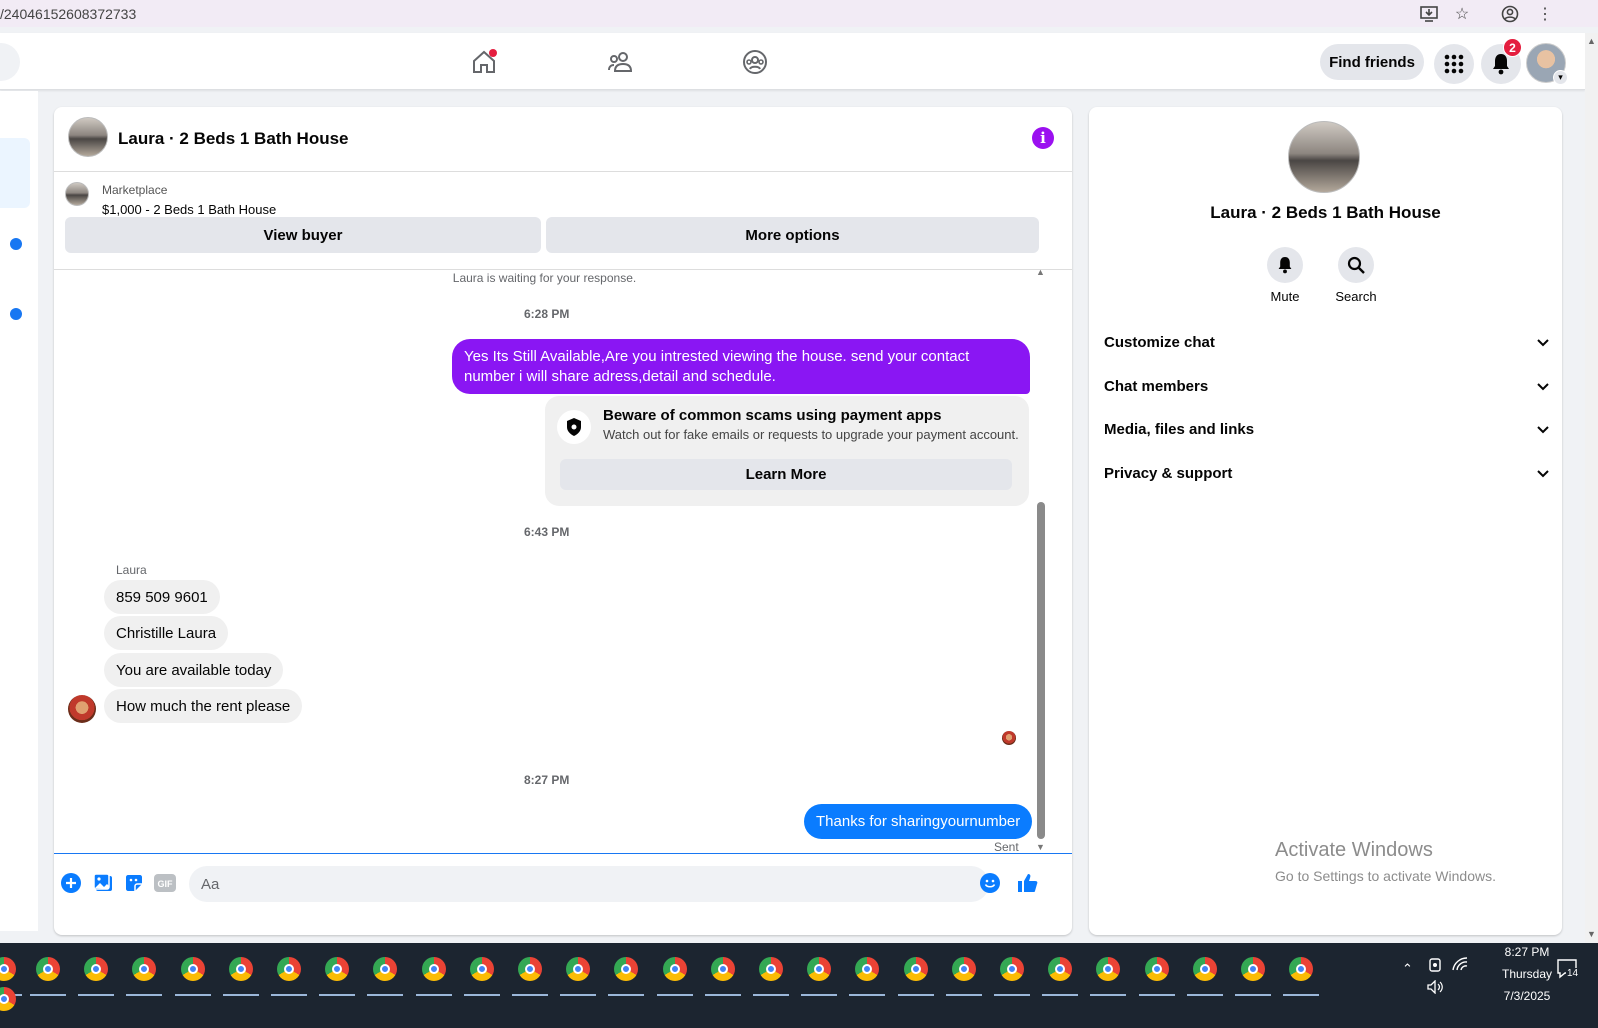 The image size is (1598, 1028). Describe the element at coordinates (10, 62) in the screenshot. I see `search-field-stub` at that location.